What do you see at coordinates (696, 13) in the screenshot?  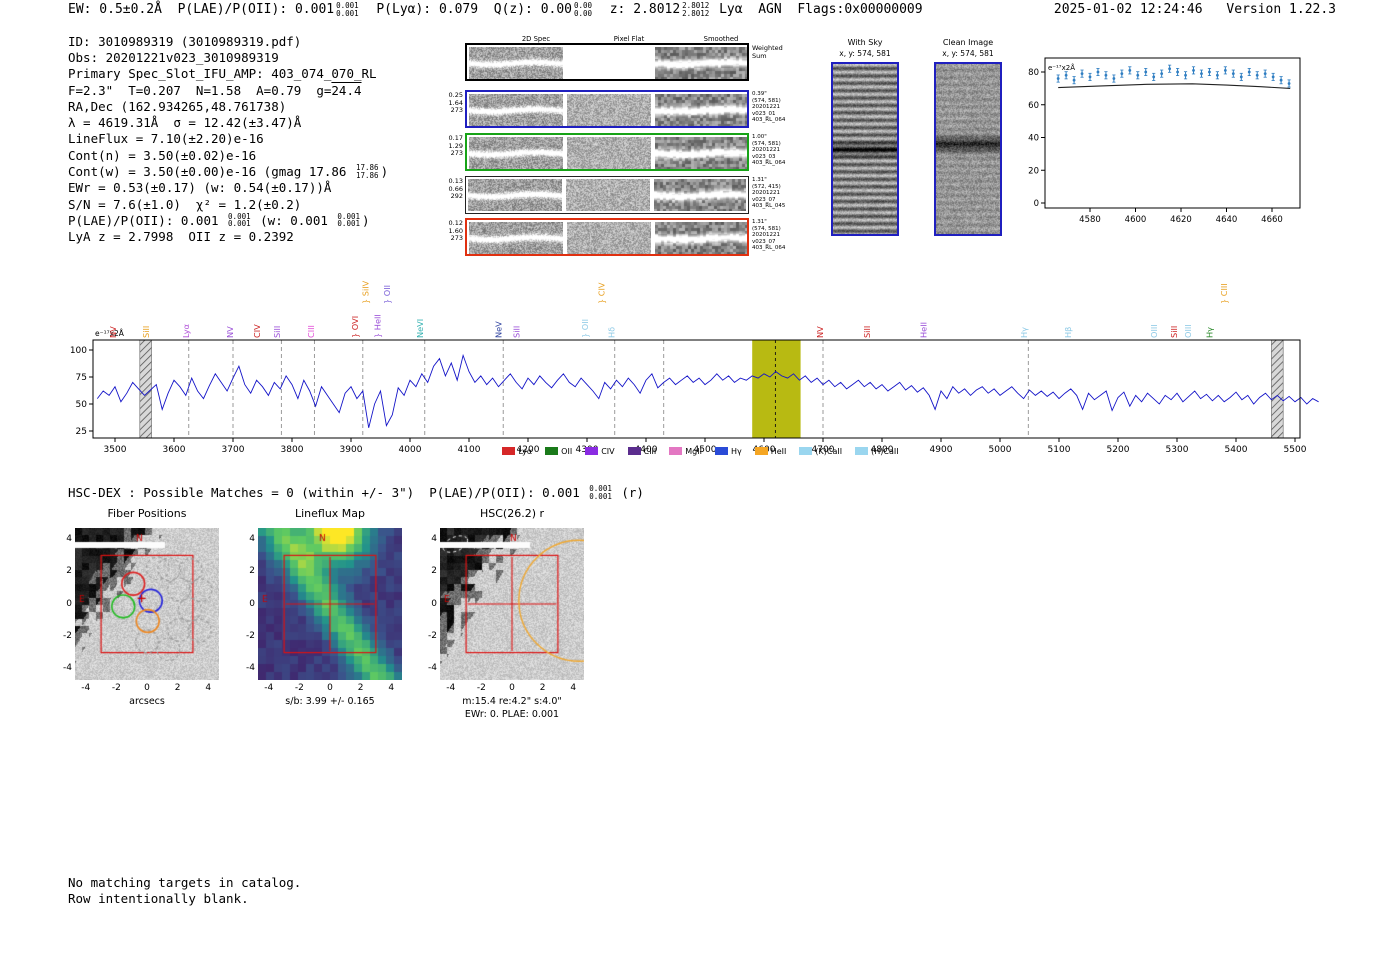 I see `stack-low: 2.8012` at bounding box center [696, 13].